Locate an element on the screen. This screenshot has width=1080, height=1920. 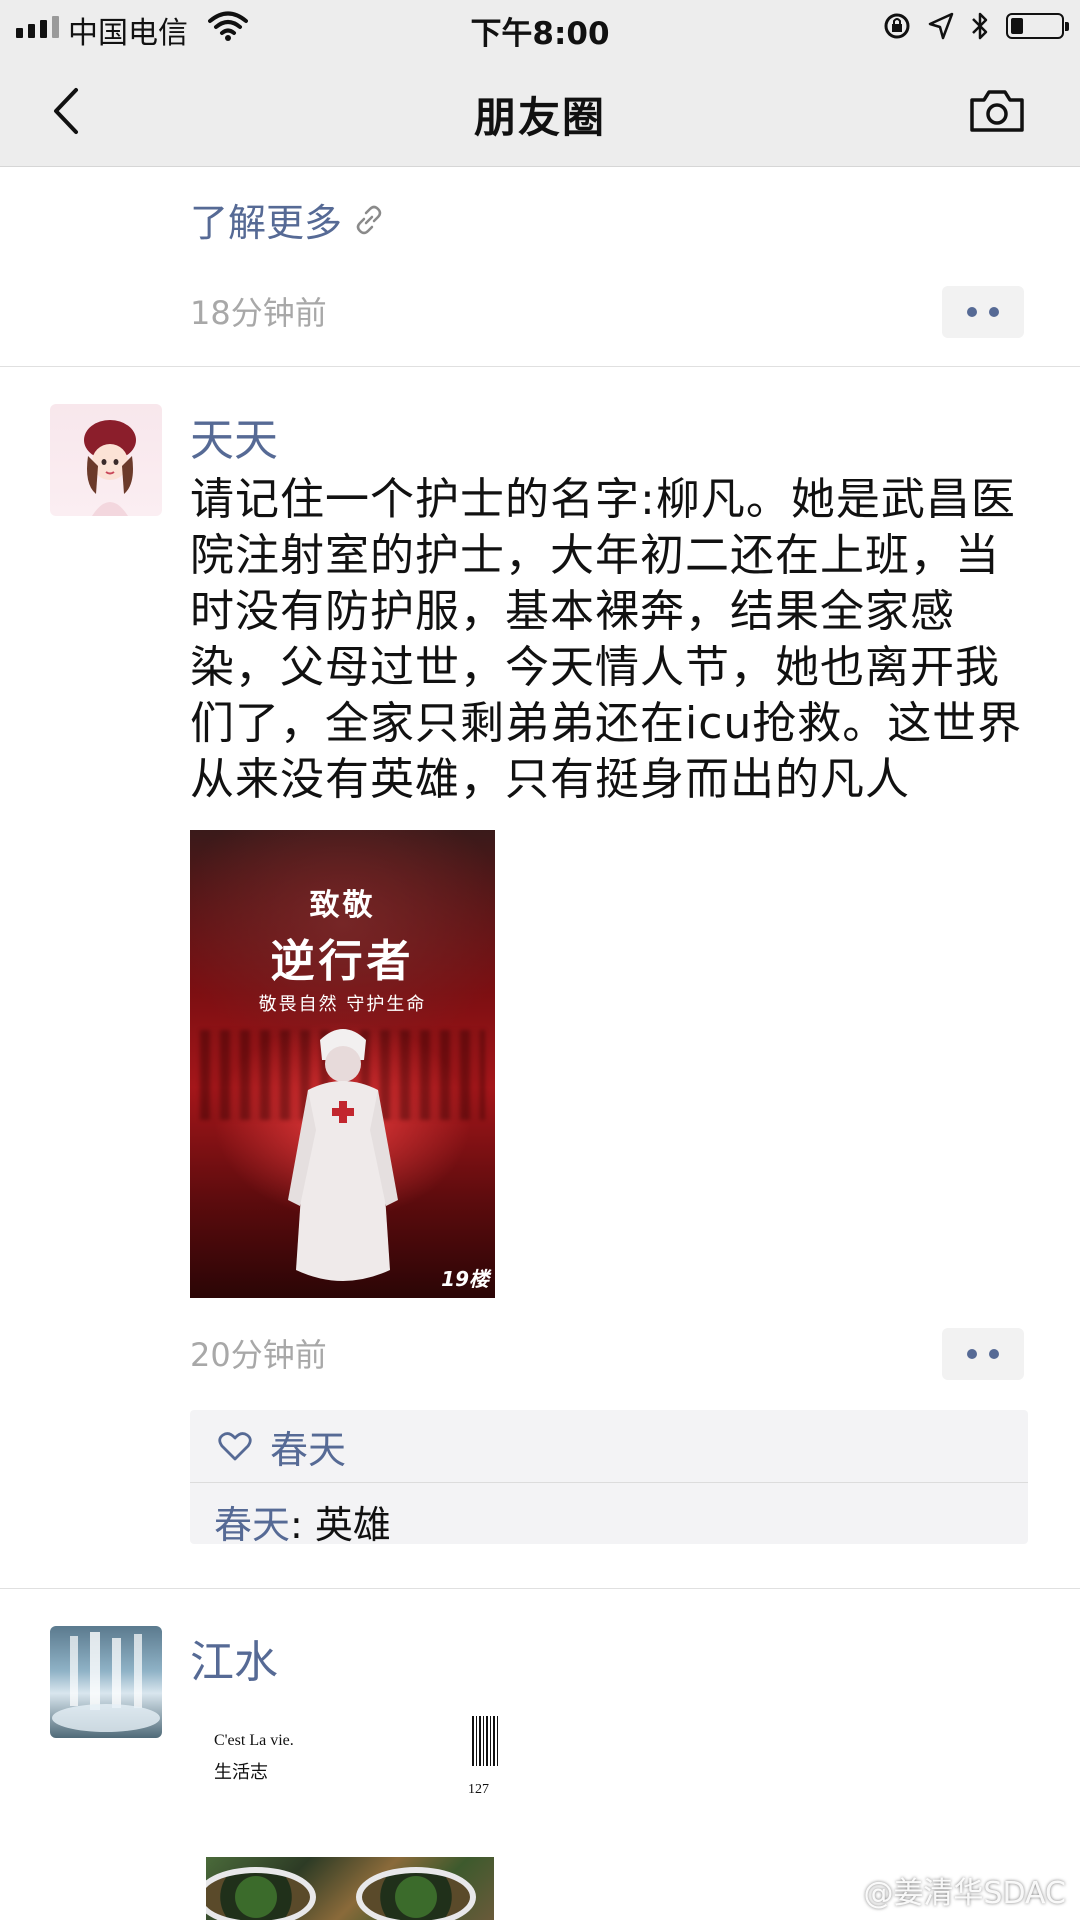
top-bar: 中国电信 下午8:00 朋友圈 is located at coordinates (540, 83).